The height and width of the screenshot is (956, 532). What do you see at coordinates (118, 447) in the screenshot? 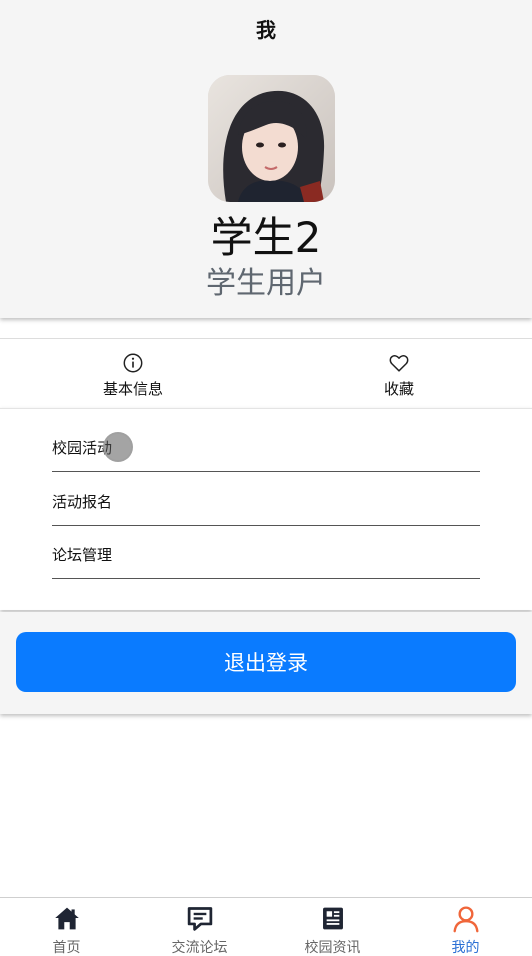
I see `touch-indicator` at bounding box center [118, 447].